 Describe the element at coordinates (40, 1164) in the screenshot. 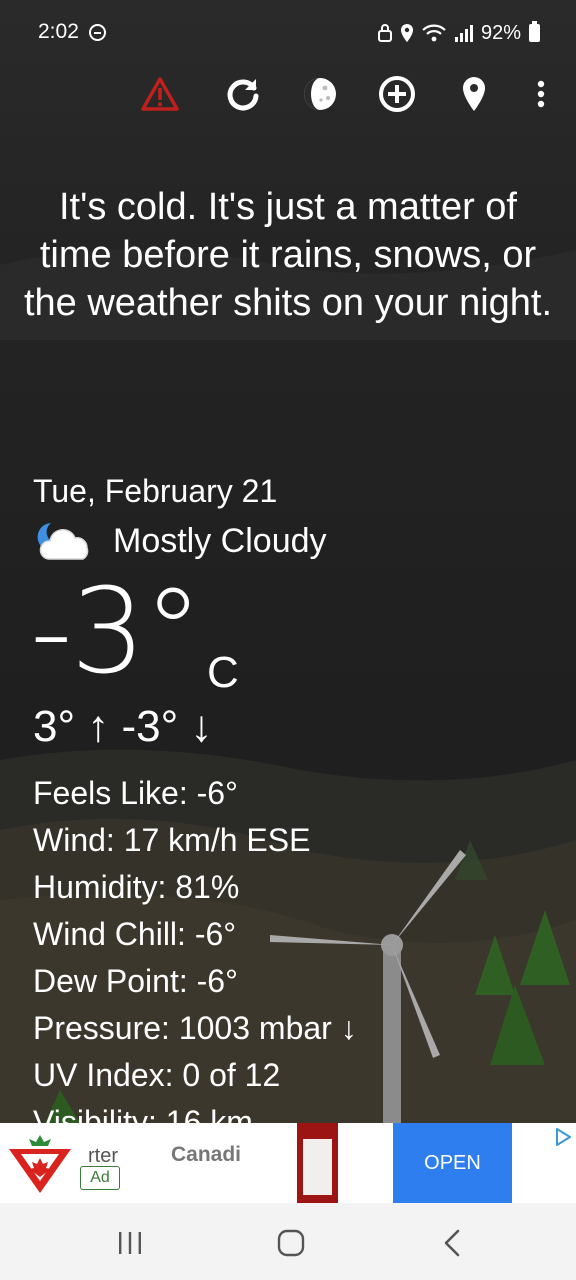

I see `brand-logo-icon` at that location.